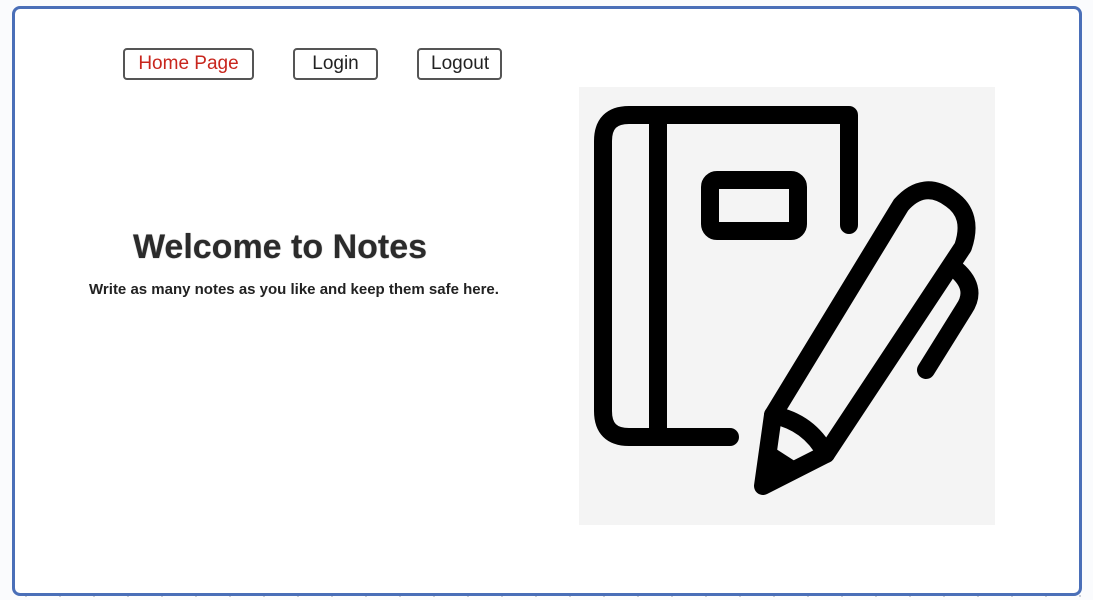  What do you see at coordinates (335, 64) in the screenshot?
I see `login-button: Login` at bounding box center [335, 64].